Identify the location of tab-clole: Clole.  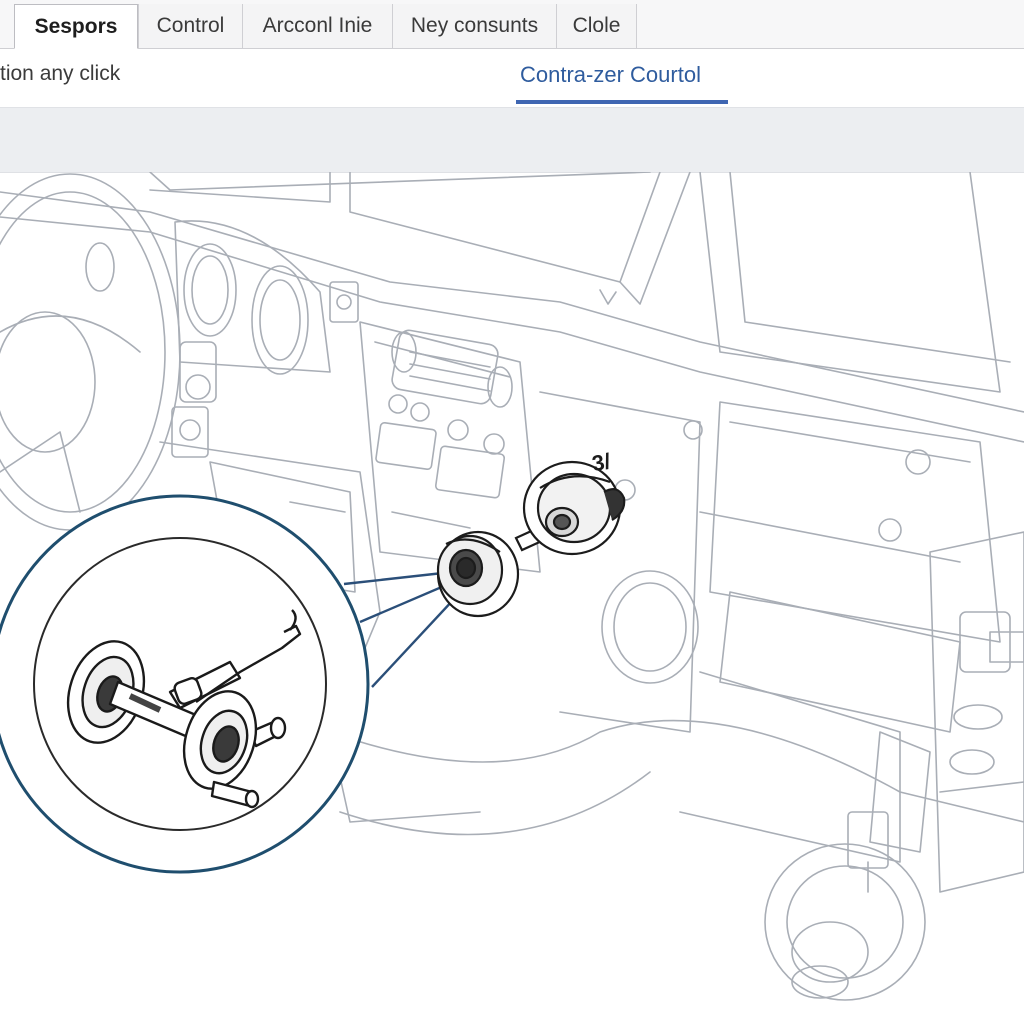
(596, 26).